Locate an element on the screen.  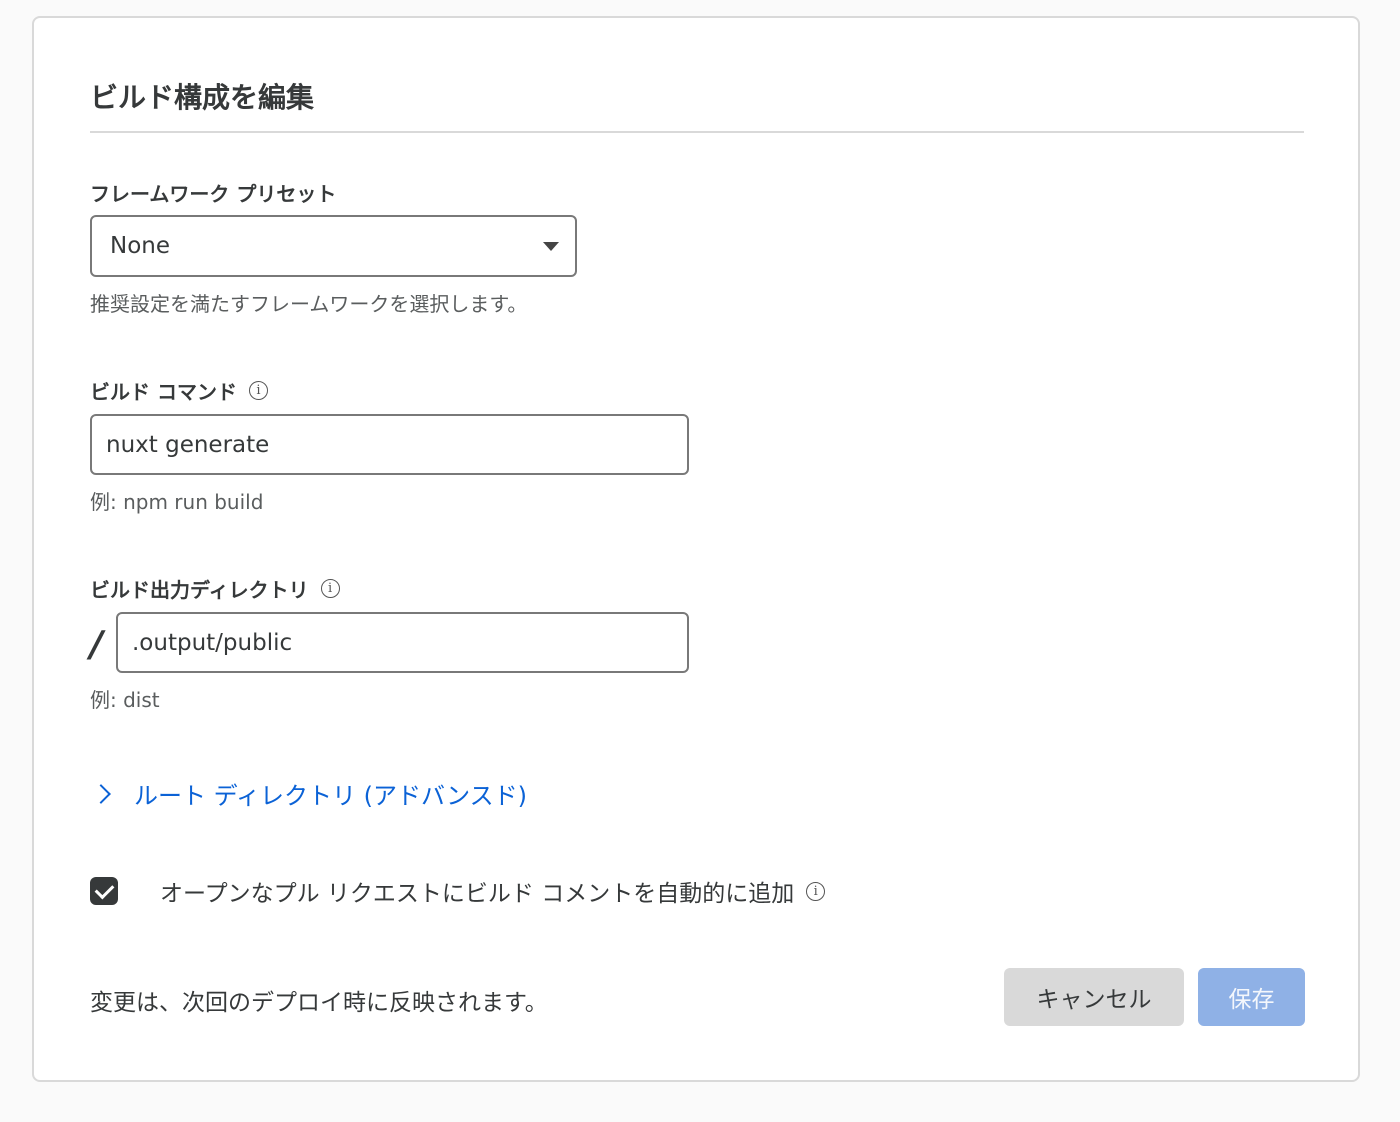
dialog-title: ビルド構成を編集 is located at coordinates (202, 97).